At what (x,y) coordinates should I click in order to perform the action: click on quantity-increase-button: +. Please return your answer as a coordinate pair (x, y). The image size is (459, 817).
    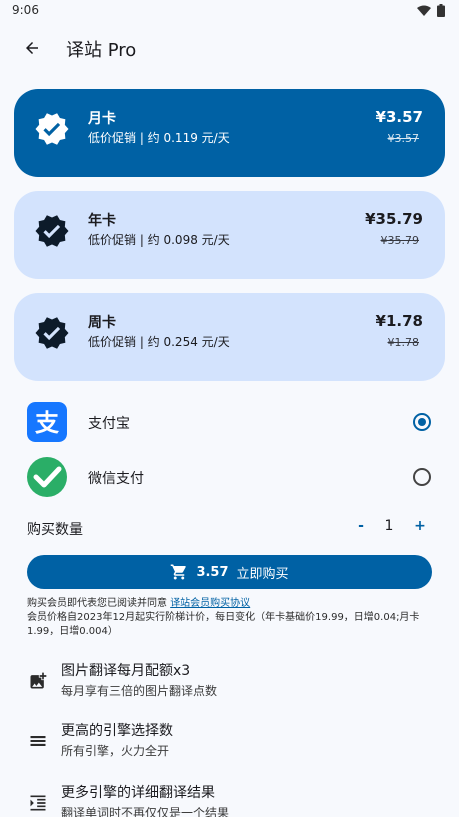
    Looking at the image, I should click on (420, 526).